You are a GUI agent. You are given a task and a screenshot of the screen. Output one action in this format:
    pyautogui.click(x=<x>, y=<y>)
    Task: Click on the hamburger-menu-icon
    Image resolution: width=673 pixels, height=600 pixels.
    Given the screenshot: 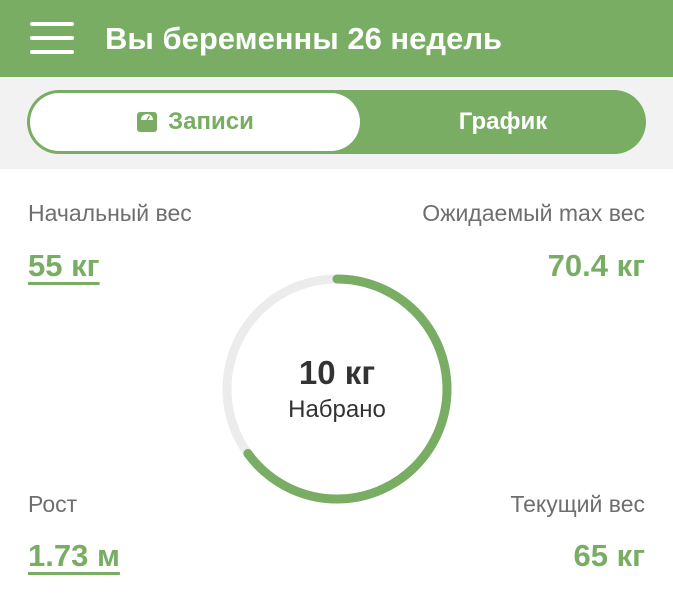 What is the action you would take?
    pyautogui.click(x=52, y=38)
    